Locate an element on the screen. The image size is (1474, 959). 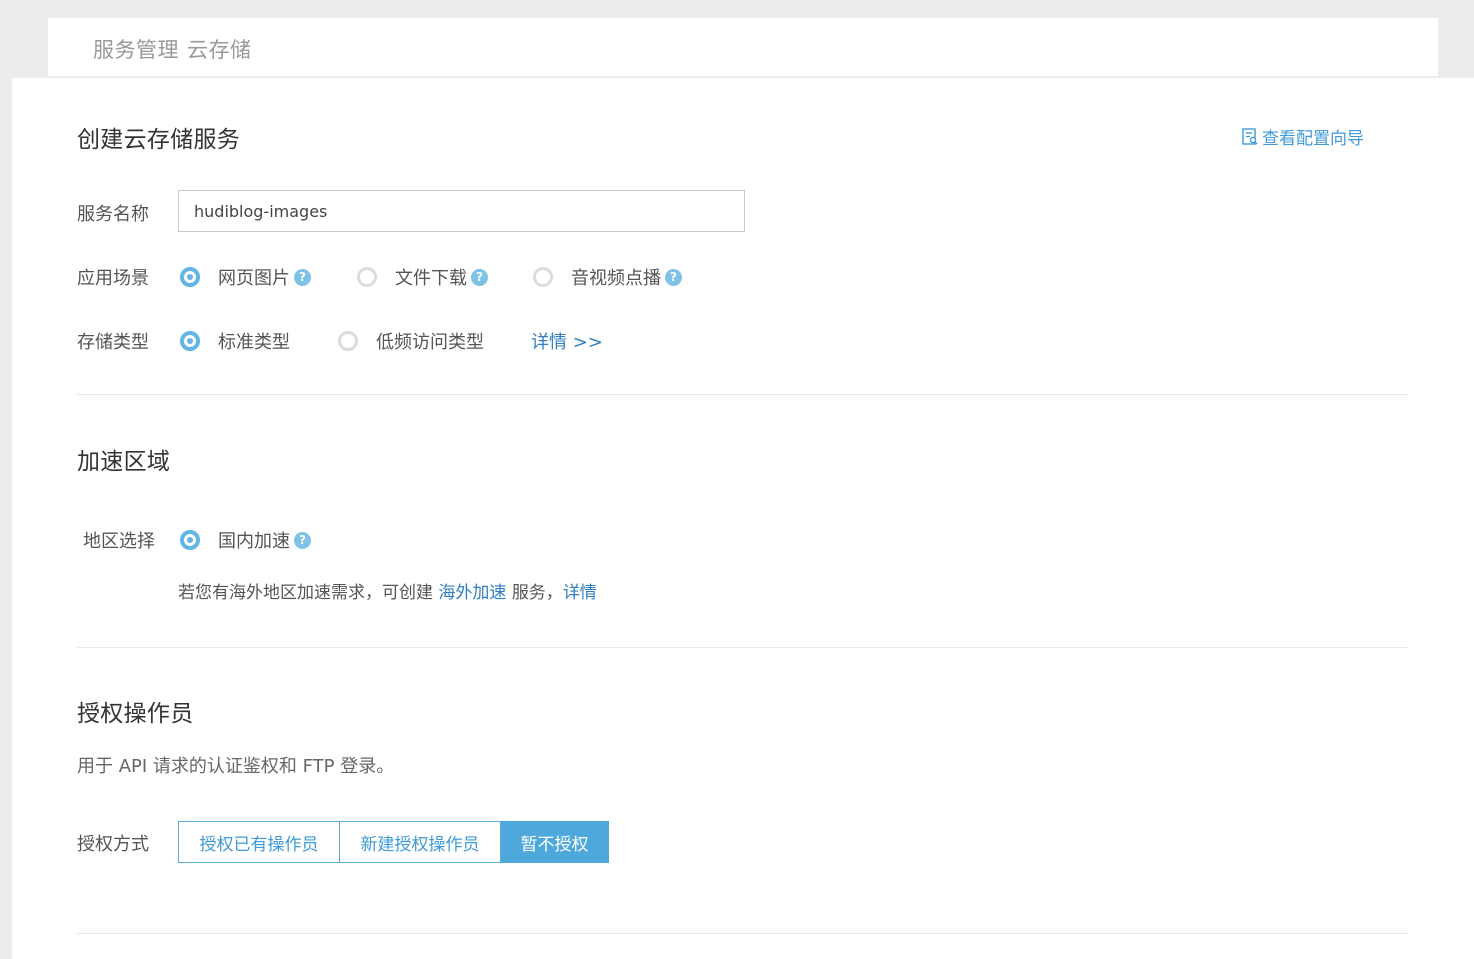
storage-option-standard: 标准类型 is located at coordinates (235, 341).